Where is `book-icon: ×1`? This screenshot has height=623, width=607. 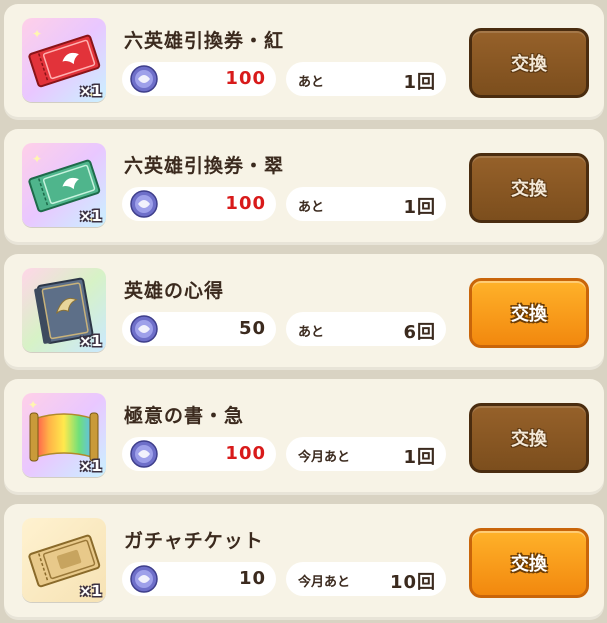
book-icon: ×1 is located at coordinates (64, 310).